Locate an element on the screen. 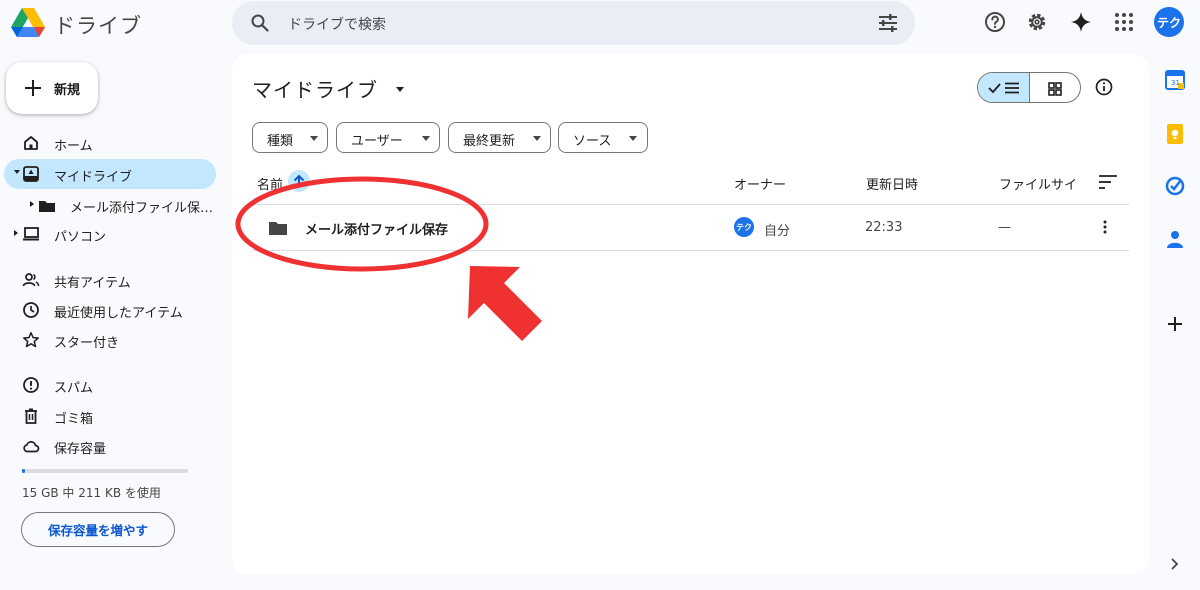  chip-label: ユーザー is located at coordinates (377, 141).